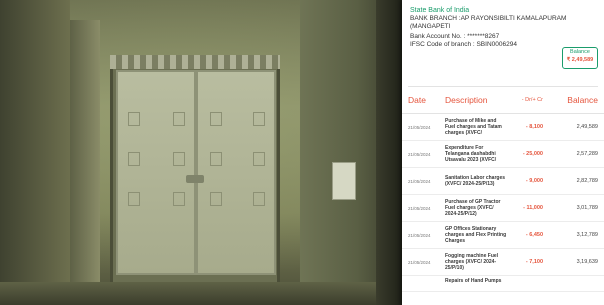 This screenshot has height=305, width=604. Describe the element at coordinates (156, 172) in the screenshot. I see `door-left-leaf` at that location.